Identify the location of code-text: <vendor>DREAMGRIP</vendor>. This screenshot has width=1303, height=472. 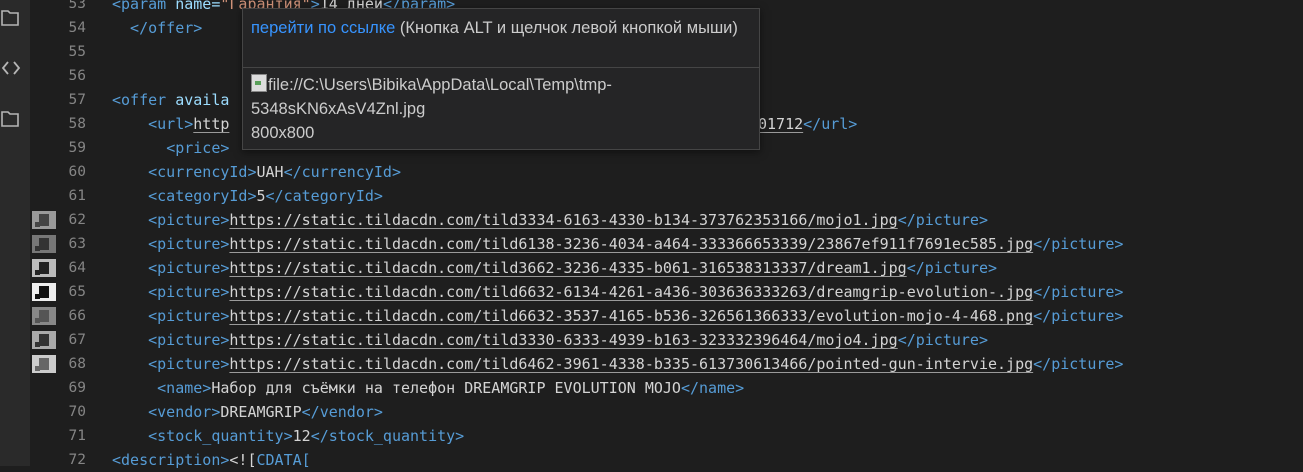
(265, 412).